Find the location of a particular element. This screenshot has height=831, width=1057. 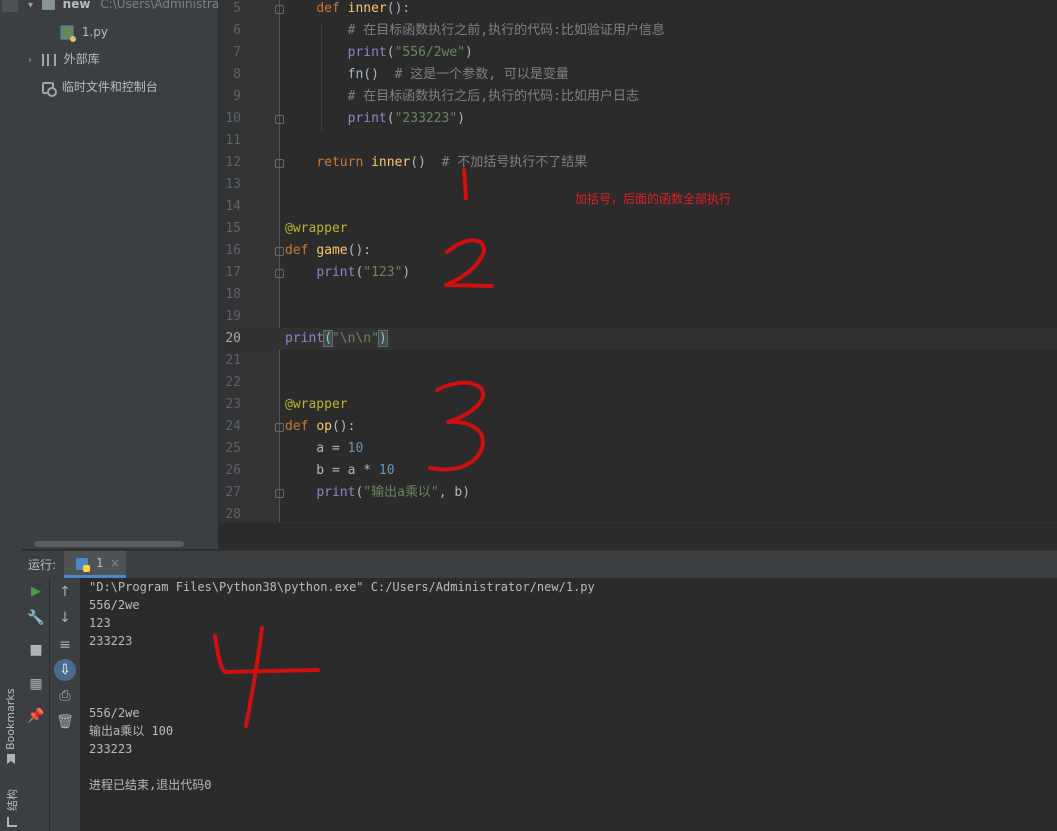

console-line: 输出a乘以 100 is located at coordinates (131, 731).